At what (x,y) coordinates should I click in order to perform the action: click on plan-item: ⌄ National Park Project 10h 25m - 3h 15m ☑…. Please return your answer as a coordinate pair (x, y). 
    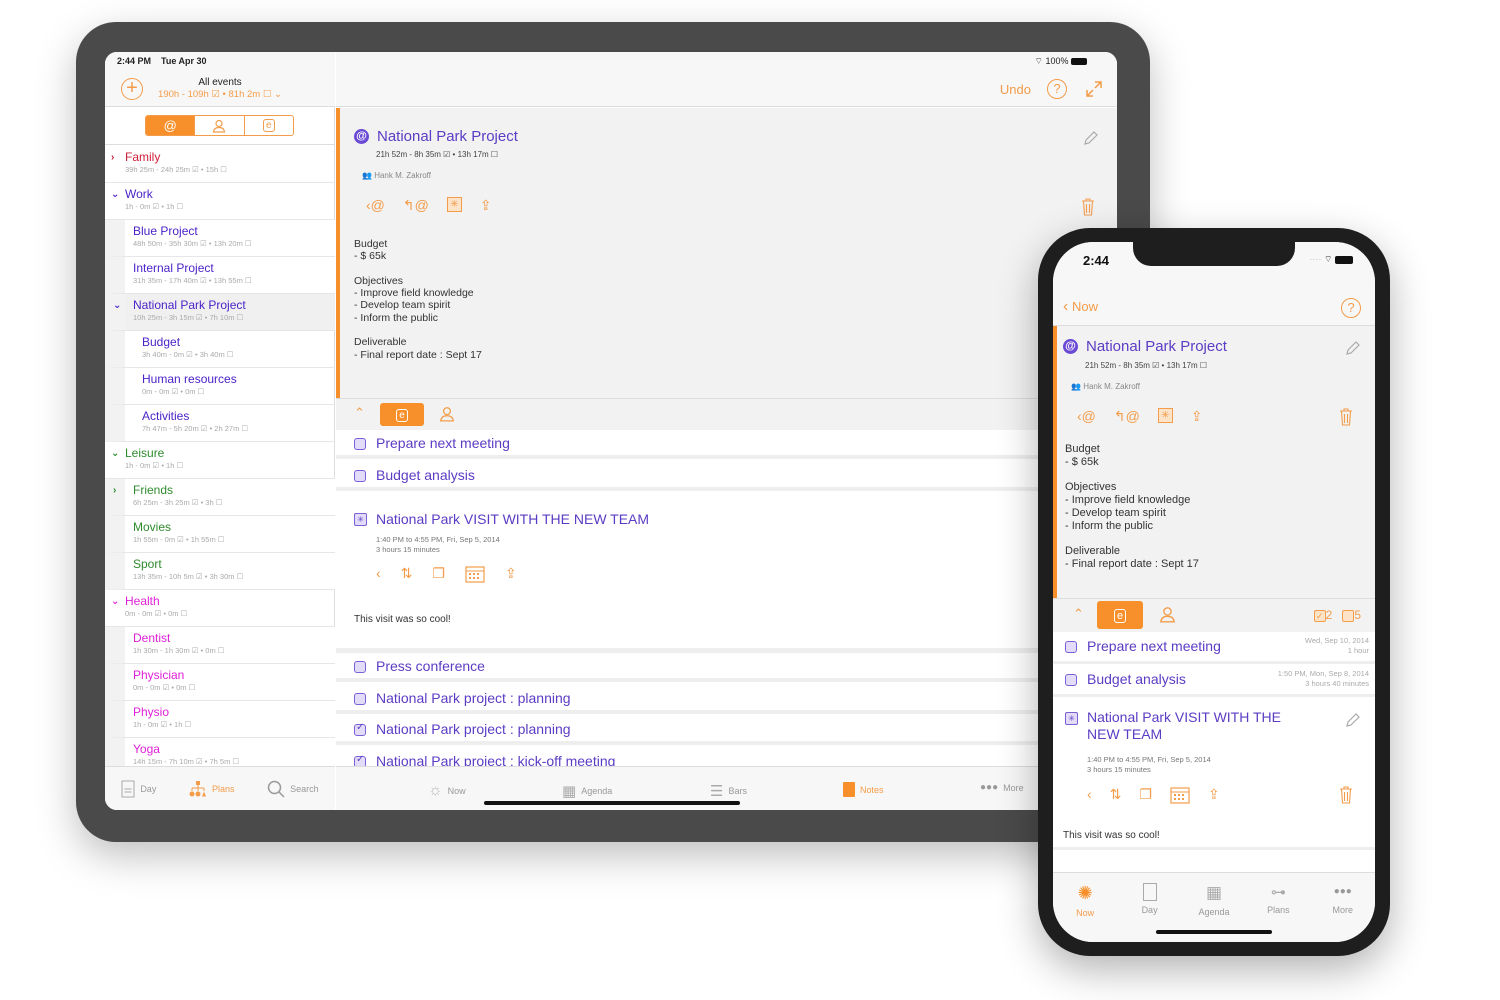
    Looking at the image, I should click on (220, 312).